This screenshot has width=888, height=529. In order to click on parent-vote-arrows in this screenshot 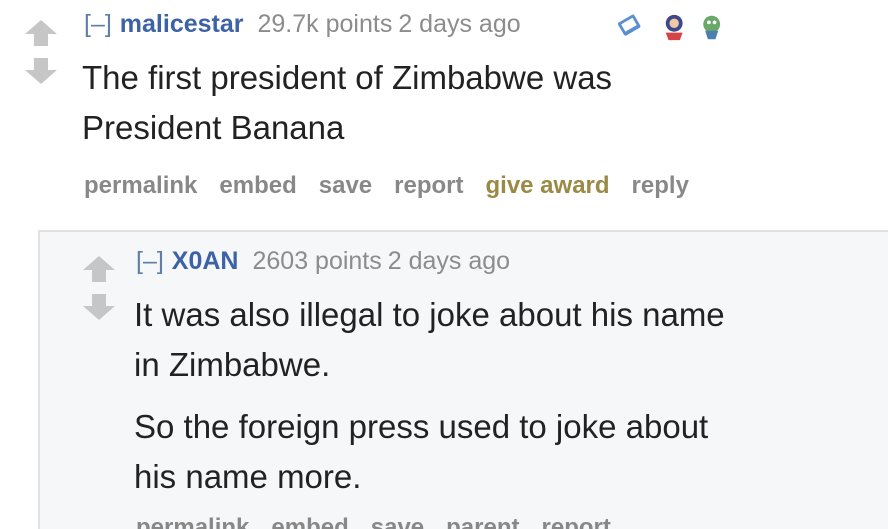, I will do `click(44, 53)`.